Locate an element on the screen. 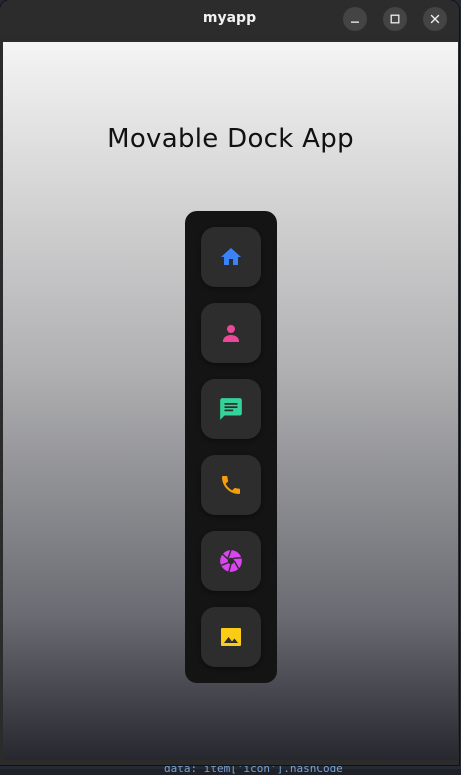 The width and height of the screenshot is (461, 775). minimize-button is located at coordinates (355, 19).